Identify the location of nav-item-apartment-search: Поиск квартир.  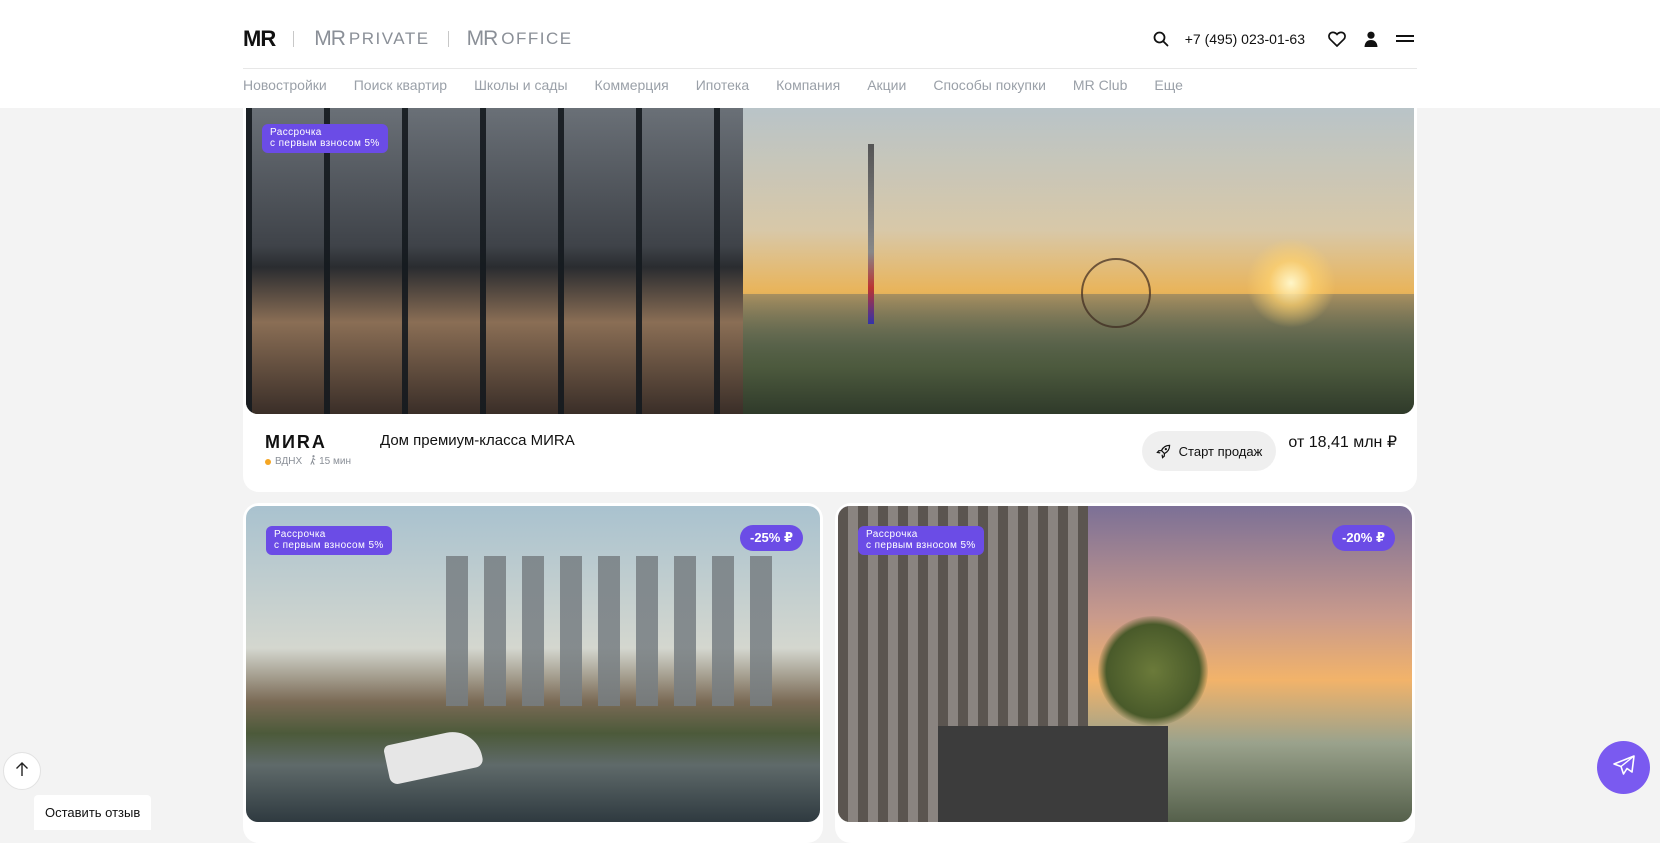
(400, 85).